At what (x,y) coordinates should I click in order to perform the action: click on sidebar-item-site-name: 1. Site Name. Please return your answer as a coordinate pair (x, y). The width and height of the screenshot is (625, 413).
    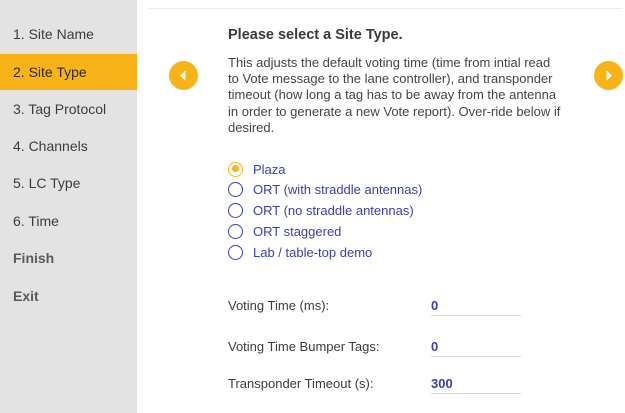
    Looking at the image, I should click on (68, 34).